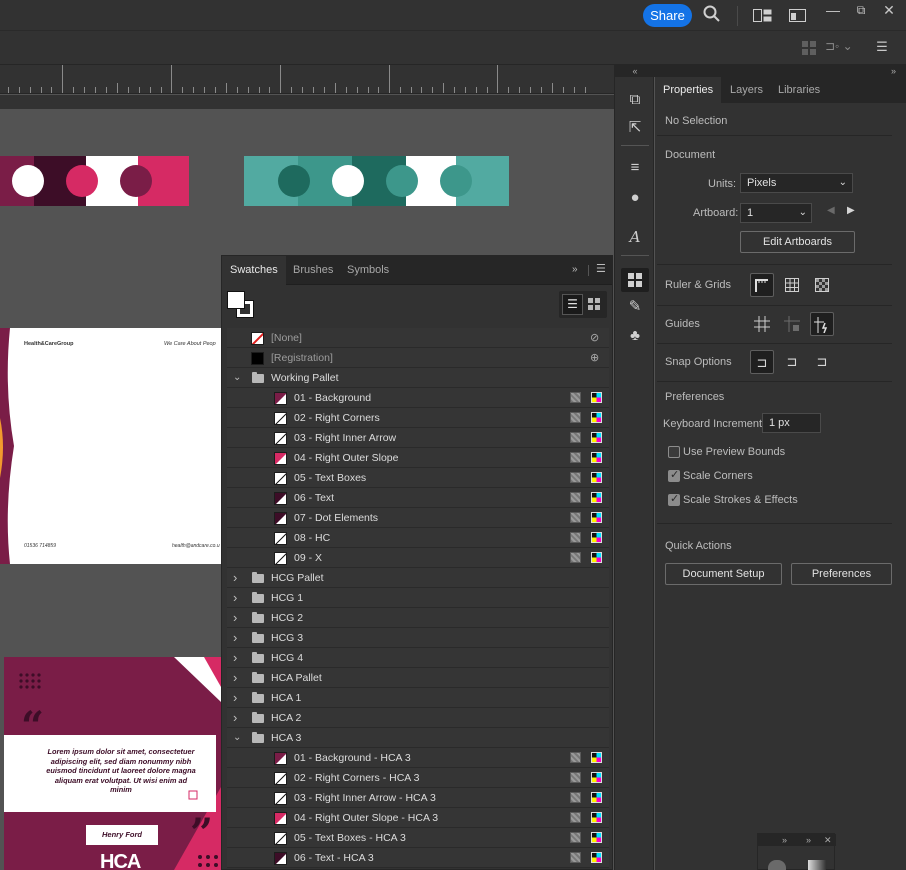  What do you see at coordinates (797, 242) in the screenshot?
I see `edit-artboards-button: Edit Artboards` at bounding box center [797, 242].